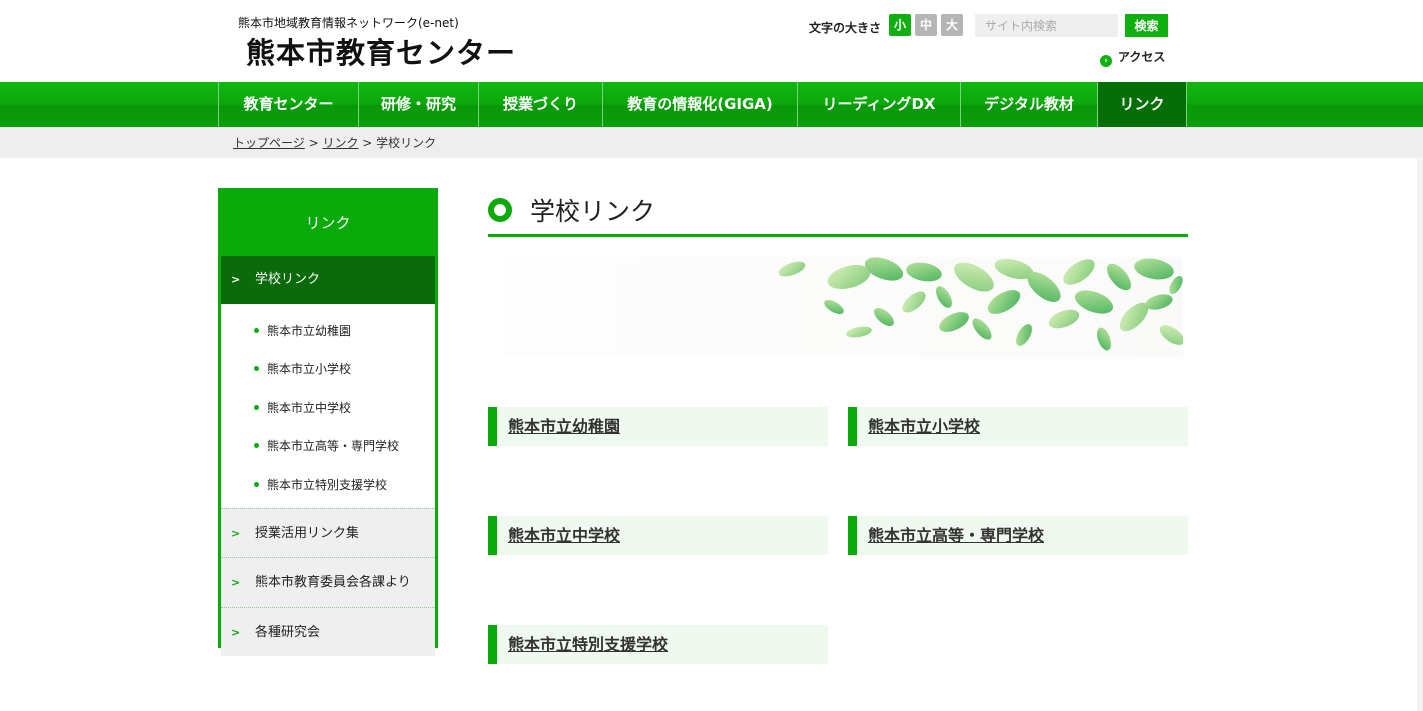 This screenshot has width=1423, height=711. I want to click on sidebar-sub-item-elementary: 熊本市立小学校, so click(328, 369).